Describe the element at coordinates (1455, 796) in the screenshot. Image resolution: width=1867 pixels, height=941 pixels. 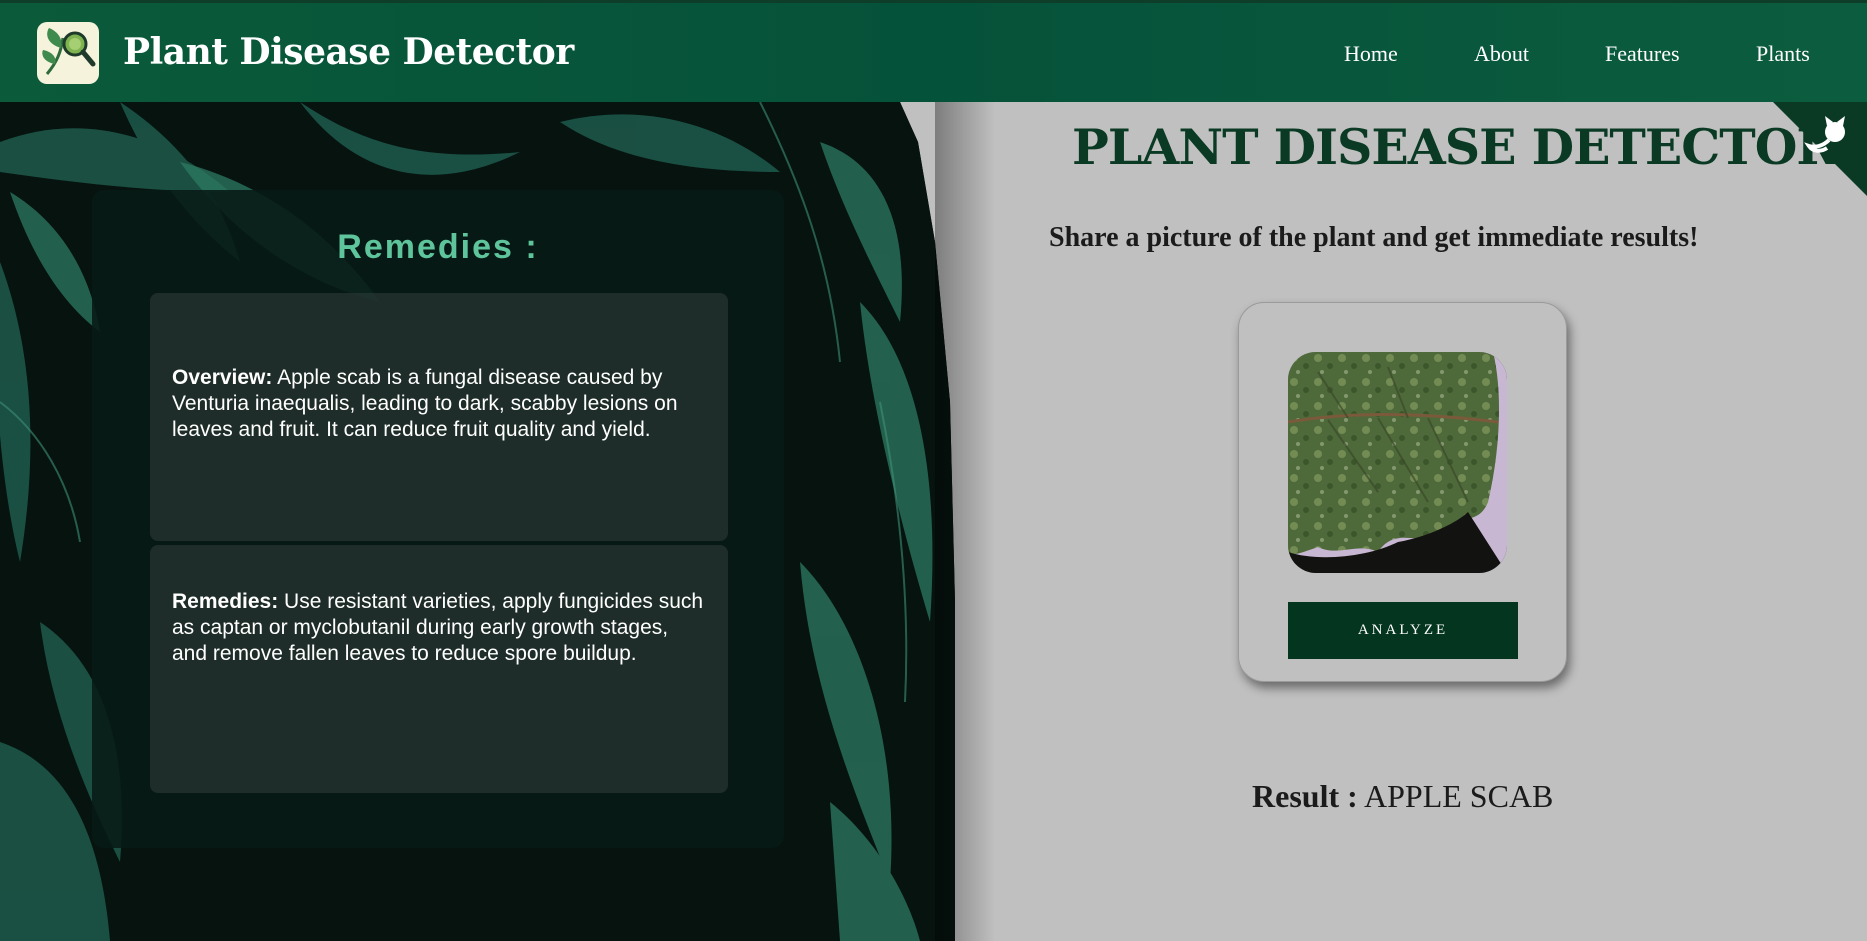
I see `result-value: APPLE SCAB` at that location.